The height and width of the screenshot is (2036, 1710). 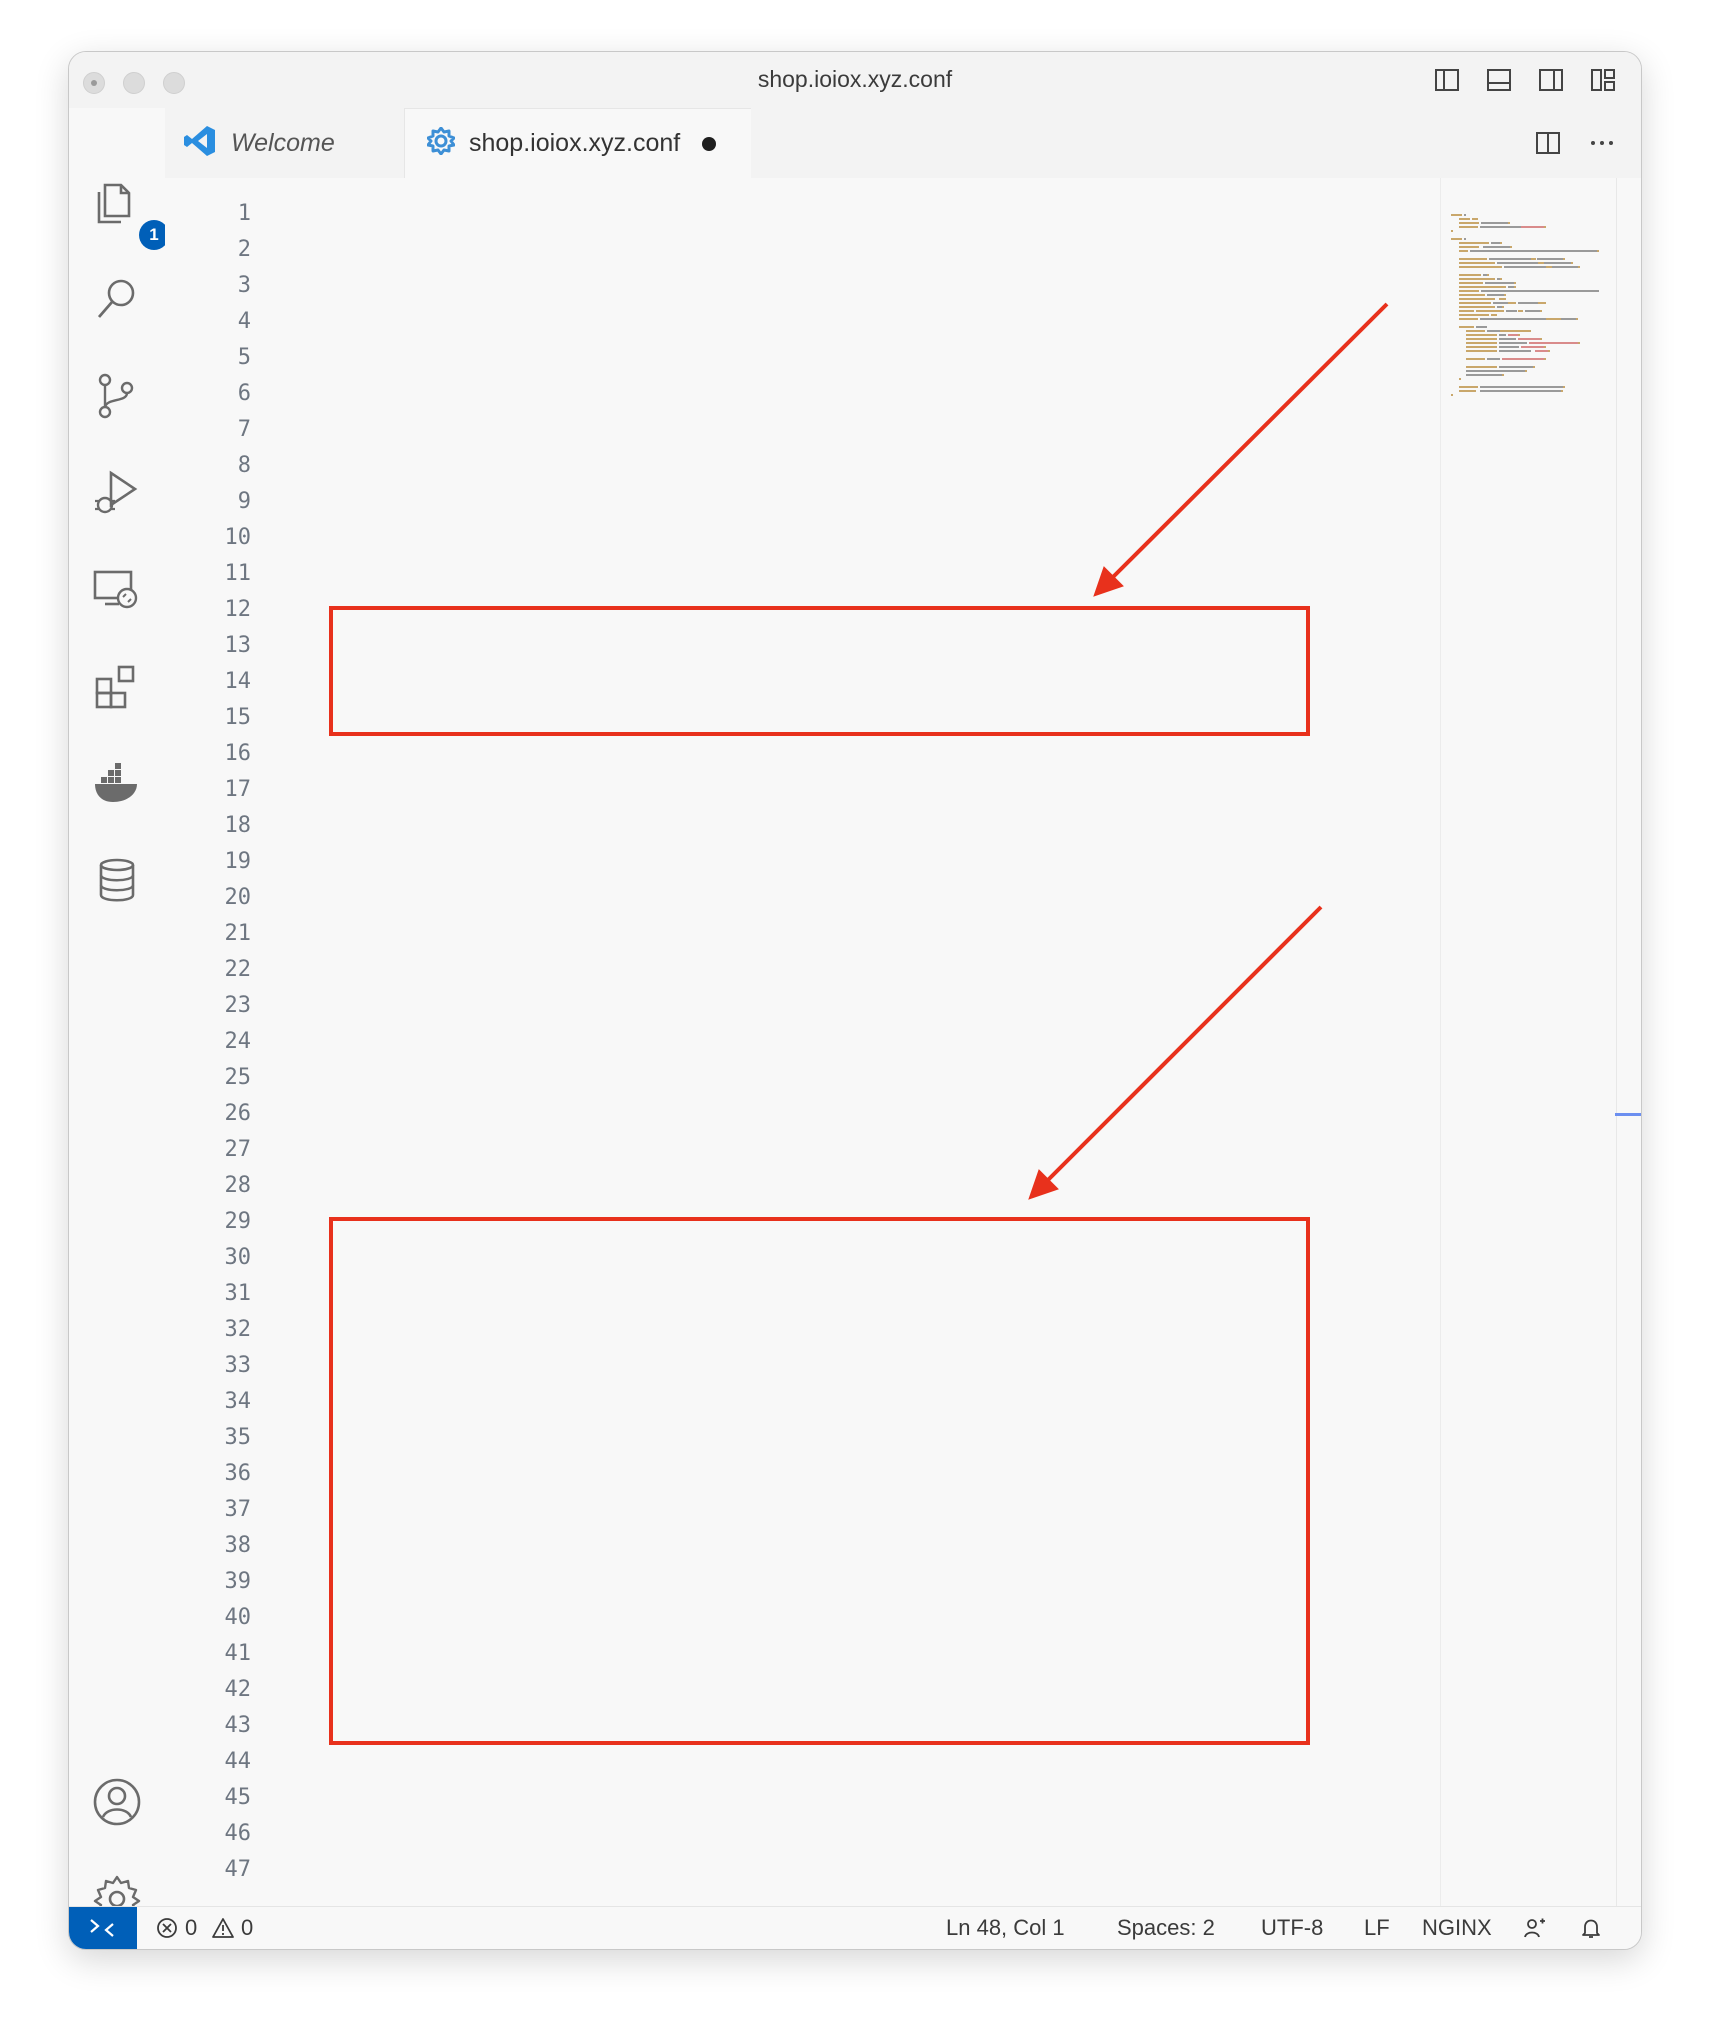 I want to click on tab-welcome: Welcome, so click(x=285, y=143).